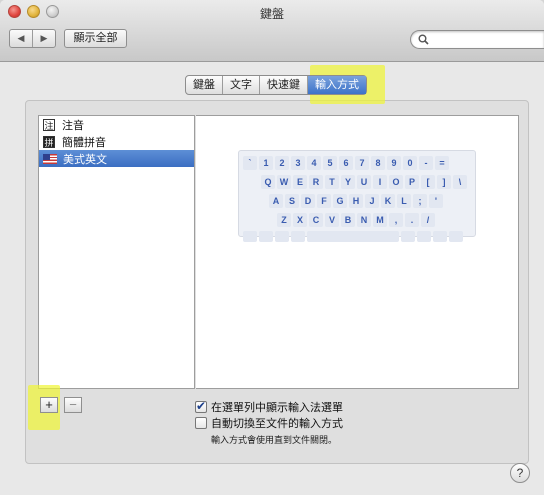 This screenshot has width=544, height=495. What do you see at coordinates (201, 423) in the screenshot?
I see `auto-switch-checkbox` at bounding box center [201, 423].